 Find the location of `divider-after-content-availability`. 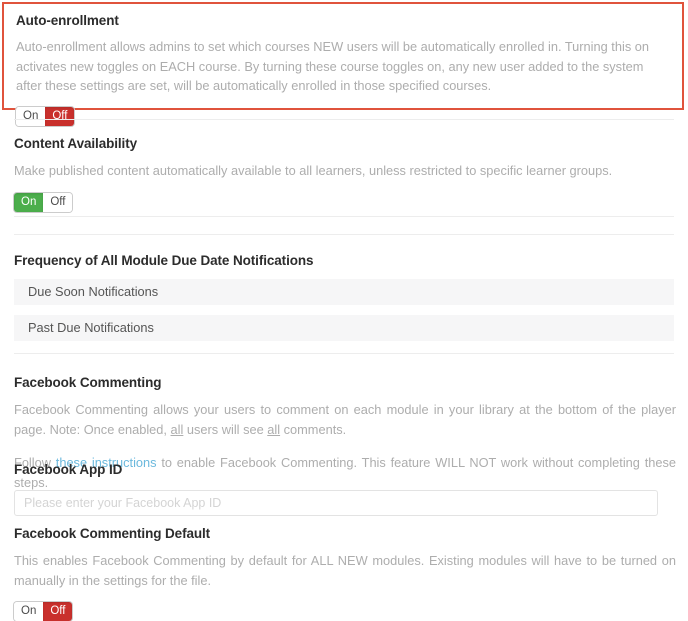

divider-after-content-availability is located at coordinates (344, 216).